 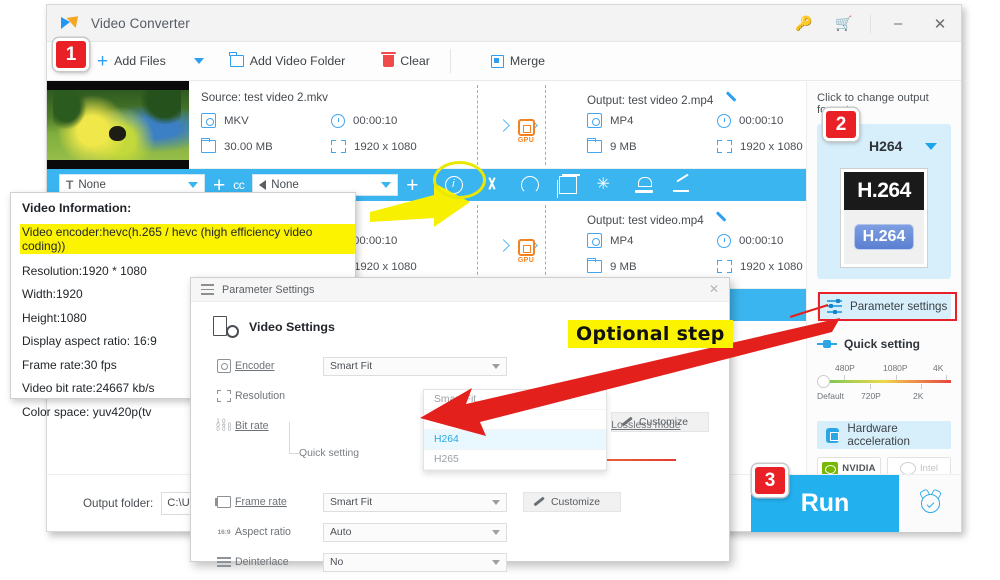 What do you see at coordinates (341, 532) in the screenshot?
I see `aspect-ratio-value: Auto` at bounding box center [341, 532].